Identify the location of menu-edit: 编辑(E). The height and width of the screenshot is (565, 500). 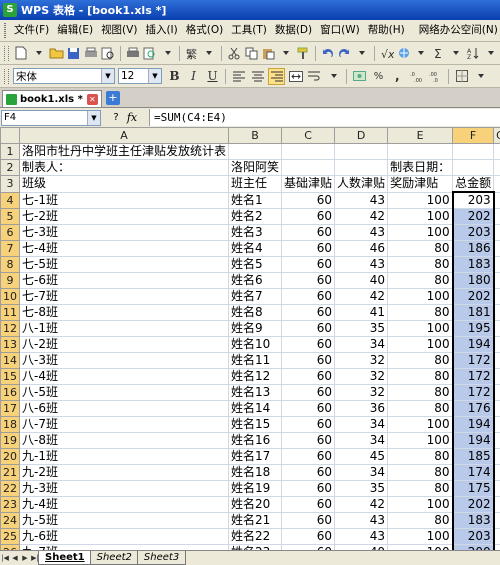
(75, 30).